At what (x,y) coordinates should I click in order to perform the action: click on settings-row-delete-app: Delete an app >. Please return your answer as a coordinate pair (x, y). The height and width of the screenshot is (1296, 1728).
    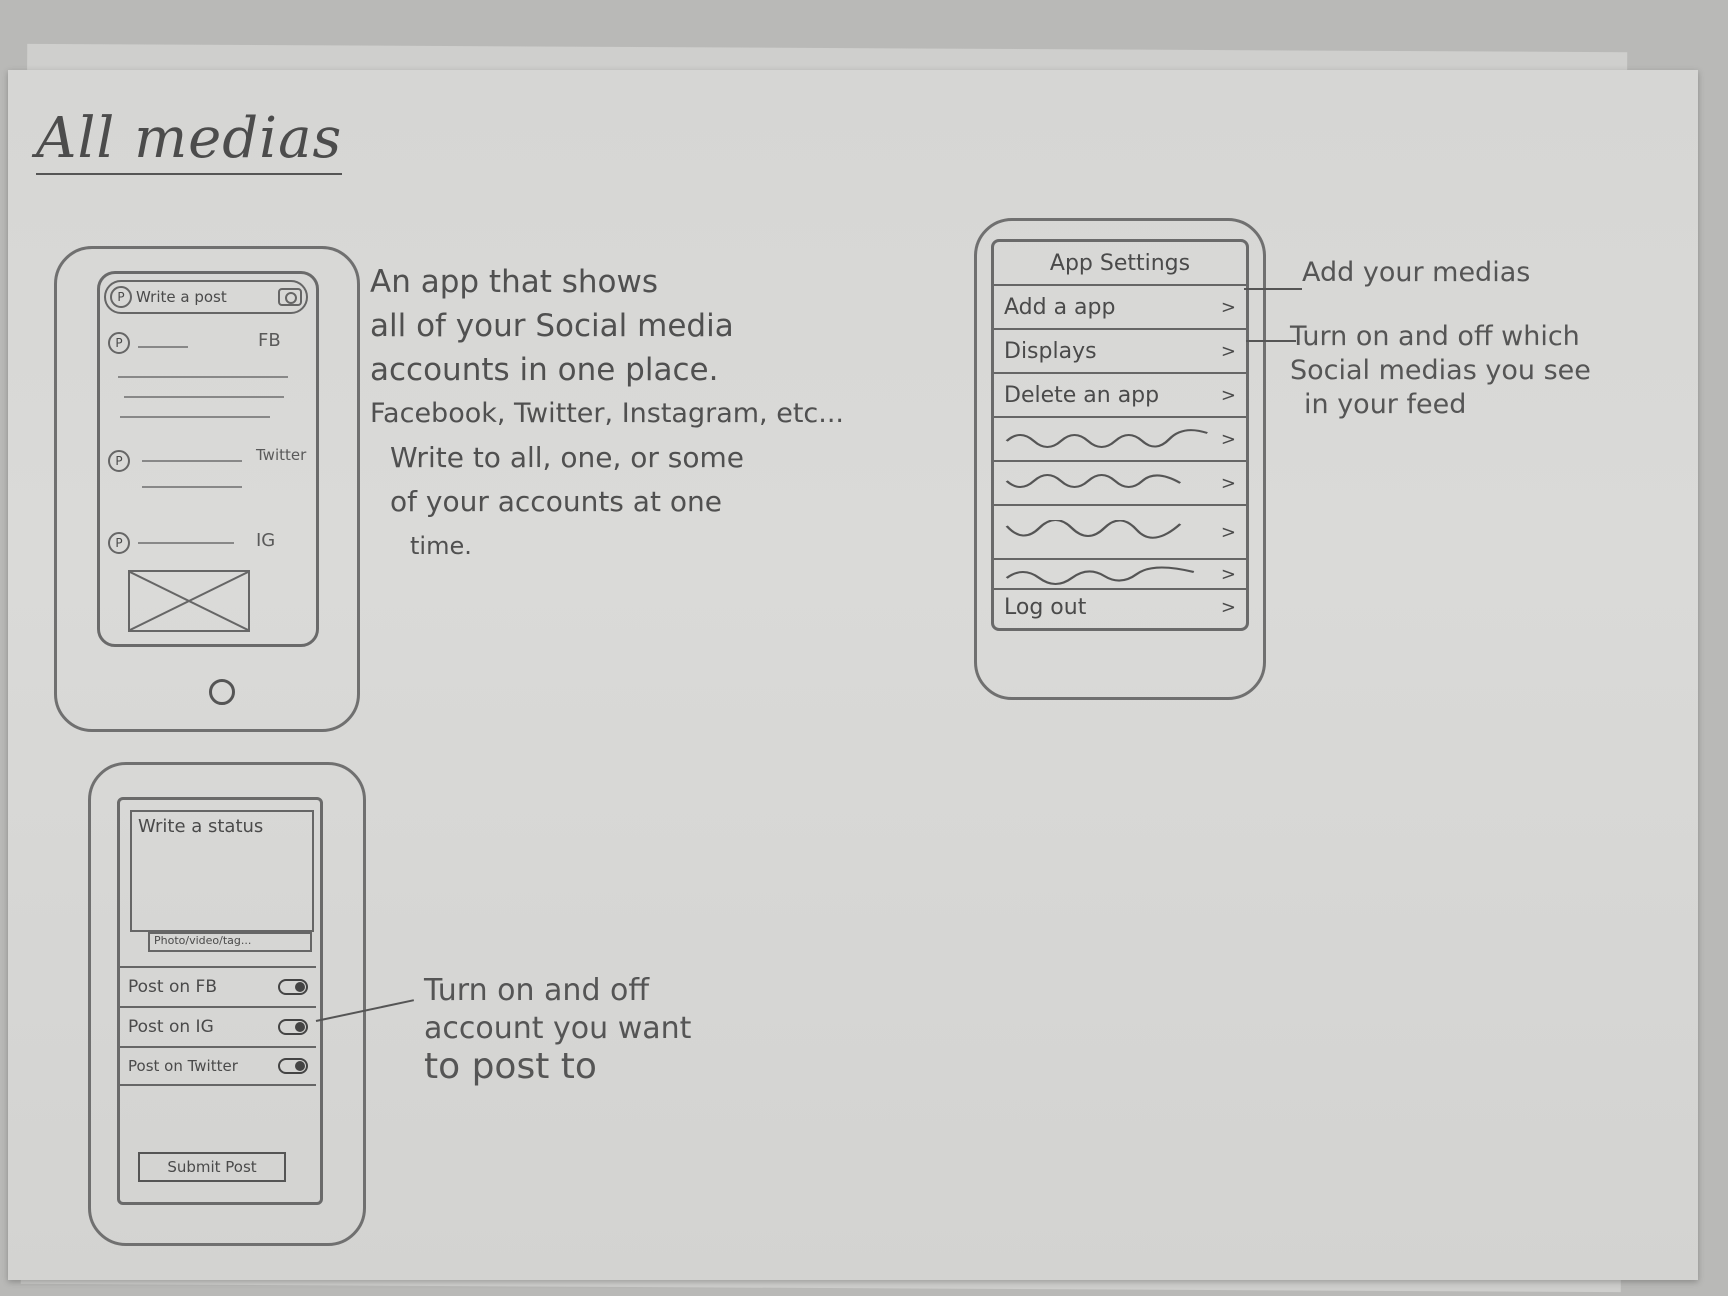
    Looking at the image, I should click on (1120, 396).